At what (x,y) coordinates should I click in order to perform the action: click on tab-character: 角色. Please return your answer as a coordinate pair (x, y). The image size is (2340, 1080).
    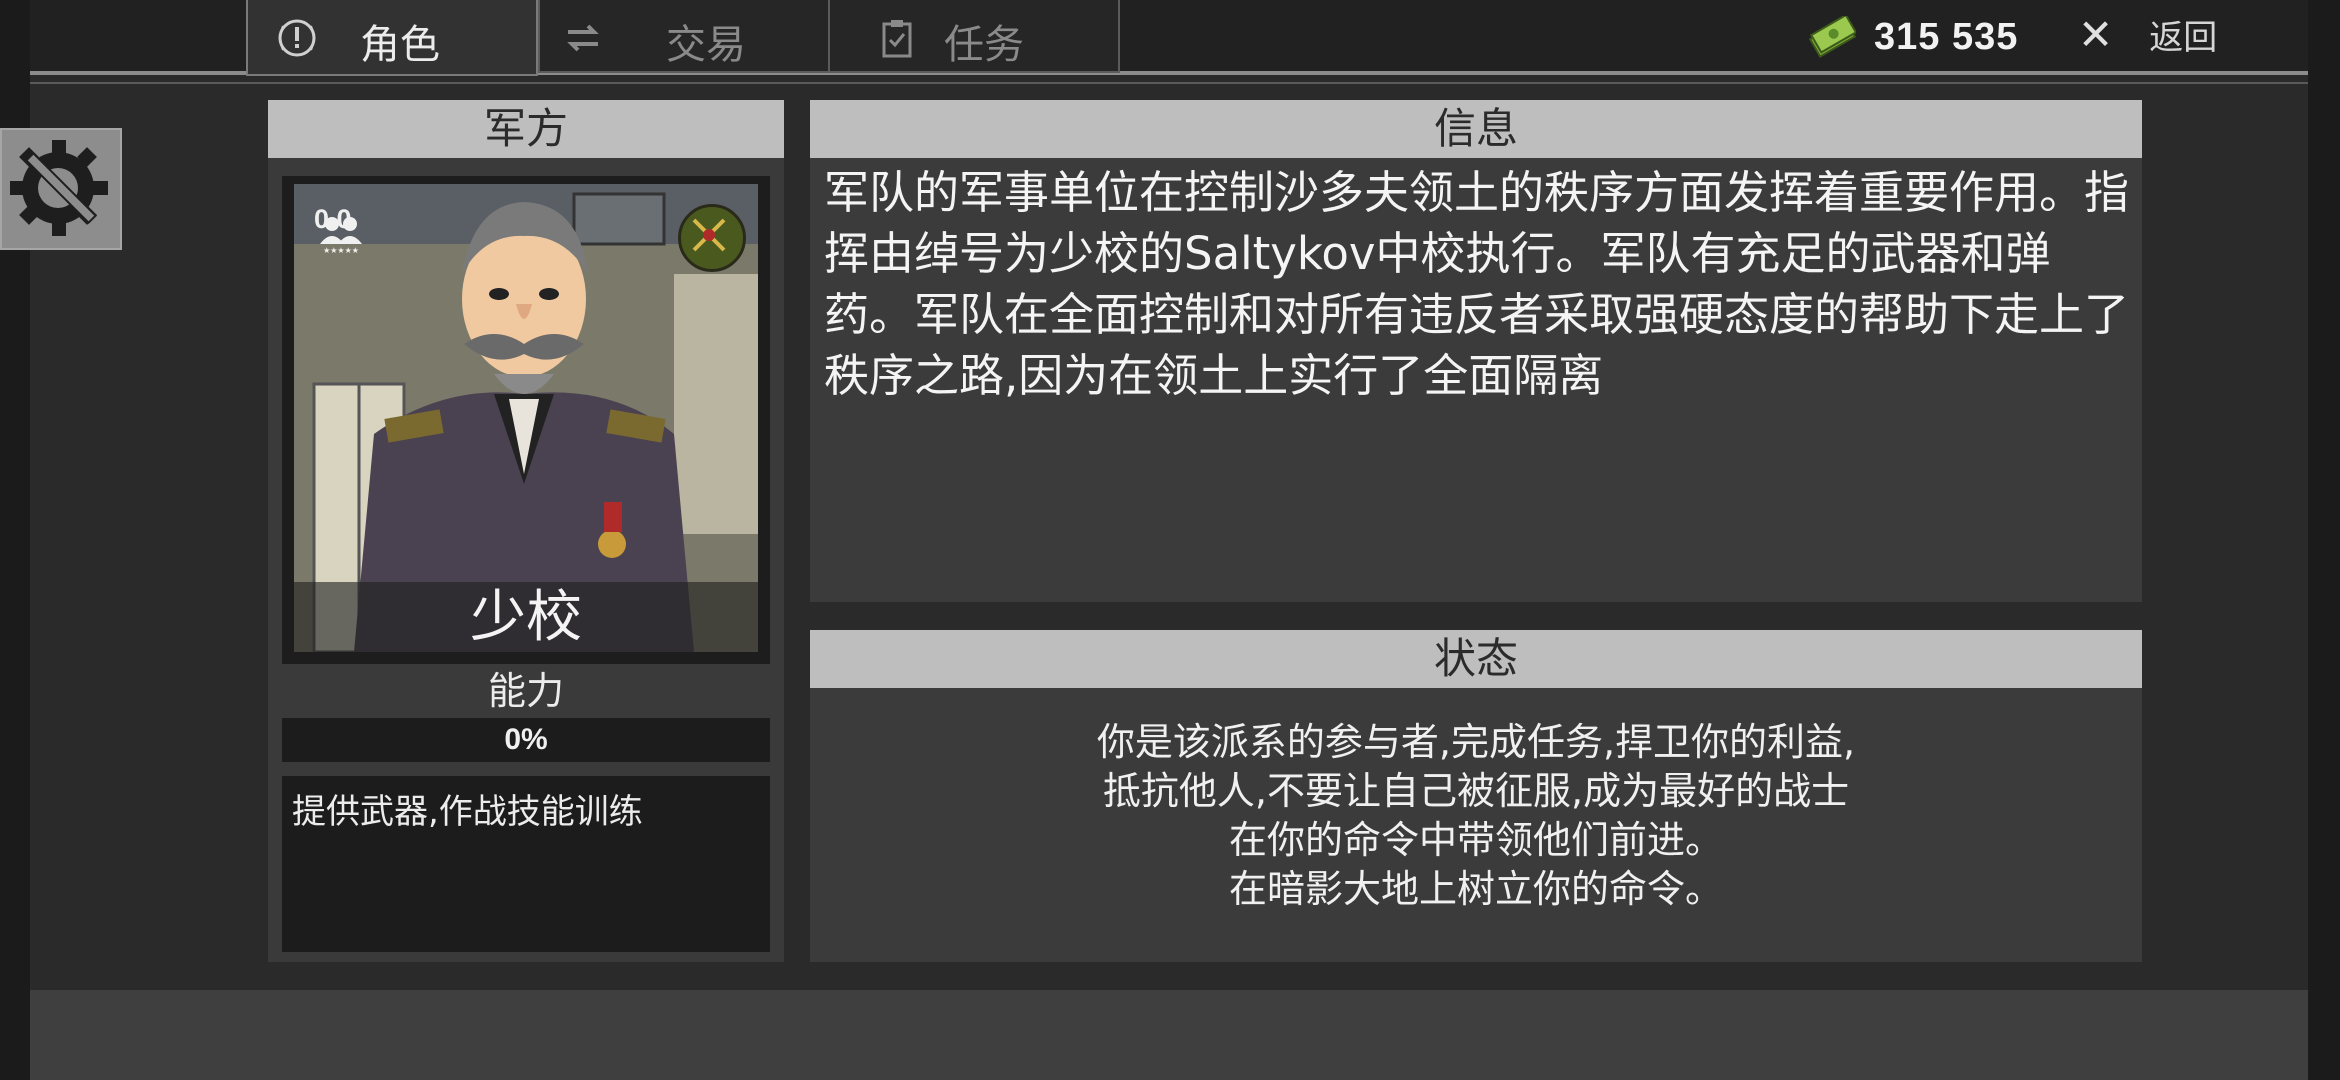
    Looking at the image, I should click on (392, 38).